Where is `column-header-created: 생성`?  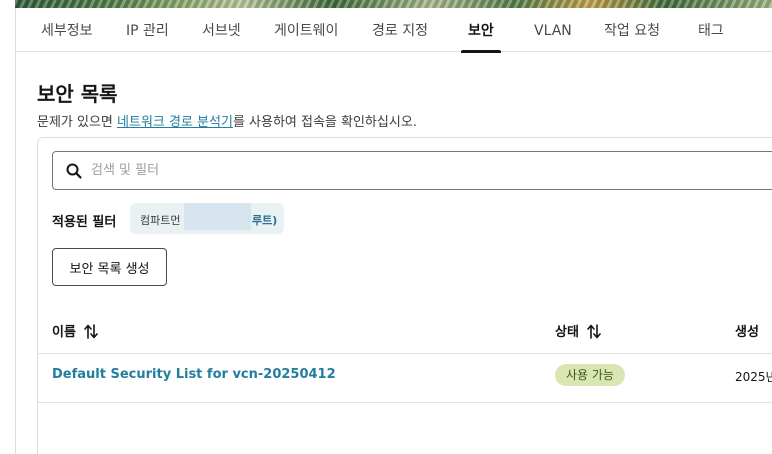
column-header-created: 생성 is located at coordinates (747, 330).